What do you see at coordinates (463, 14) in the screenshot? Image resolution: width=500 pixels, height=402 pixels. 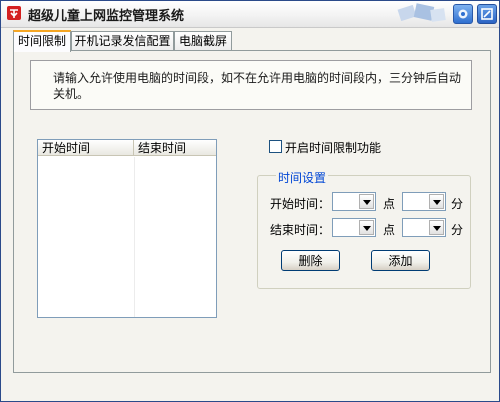 I see `help-icon` at bounding box center [463, 14].